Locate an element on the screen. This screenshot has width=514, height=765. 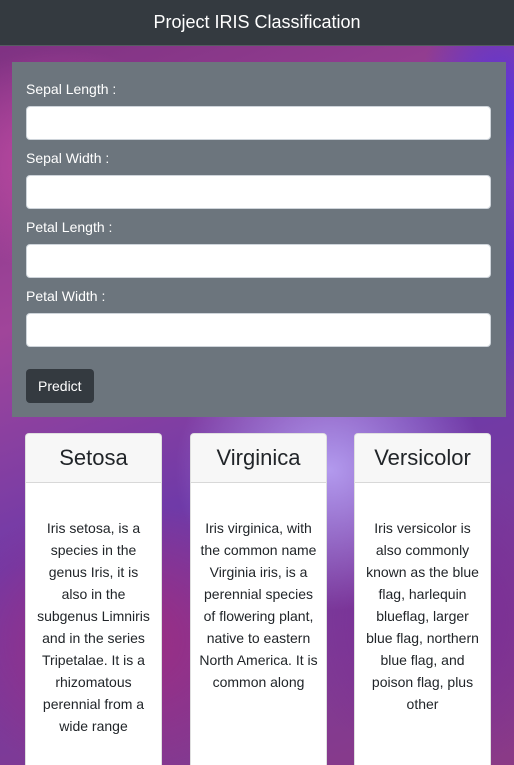
navbar: Project IRIS Classification is located at coordinates (257, 23).